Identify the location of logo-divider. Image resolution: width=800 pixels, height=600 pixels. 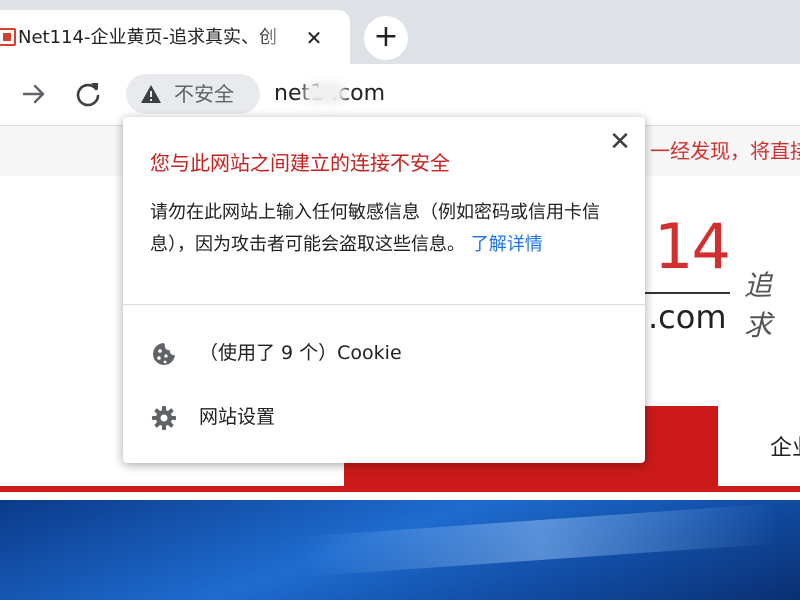
(687, 293).